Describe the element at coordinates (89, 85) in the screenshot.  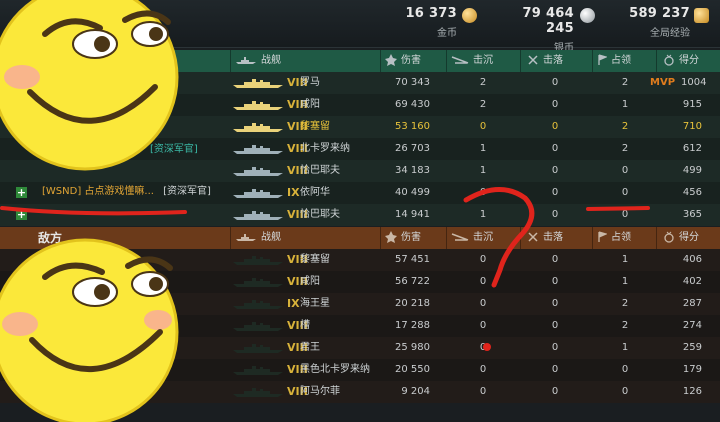
I see `smiling-face-sticker-icon` at that location.